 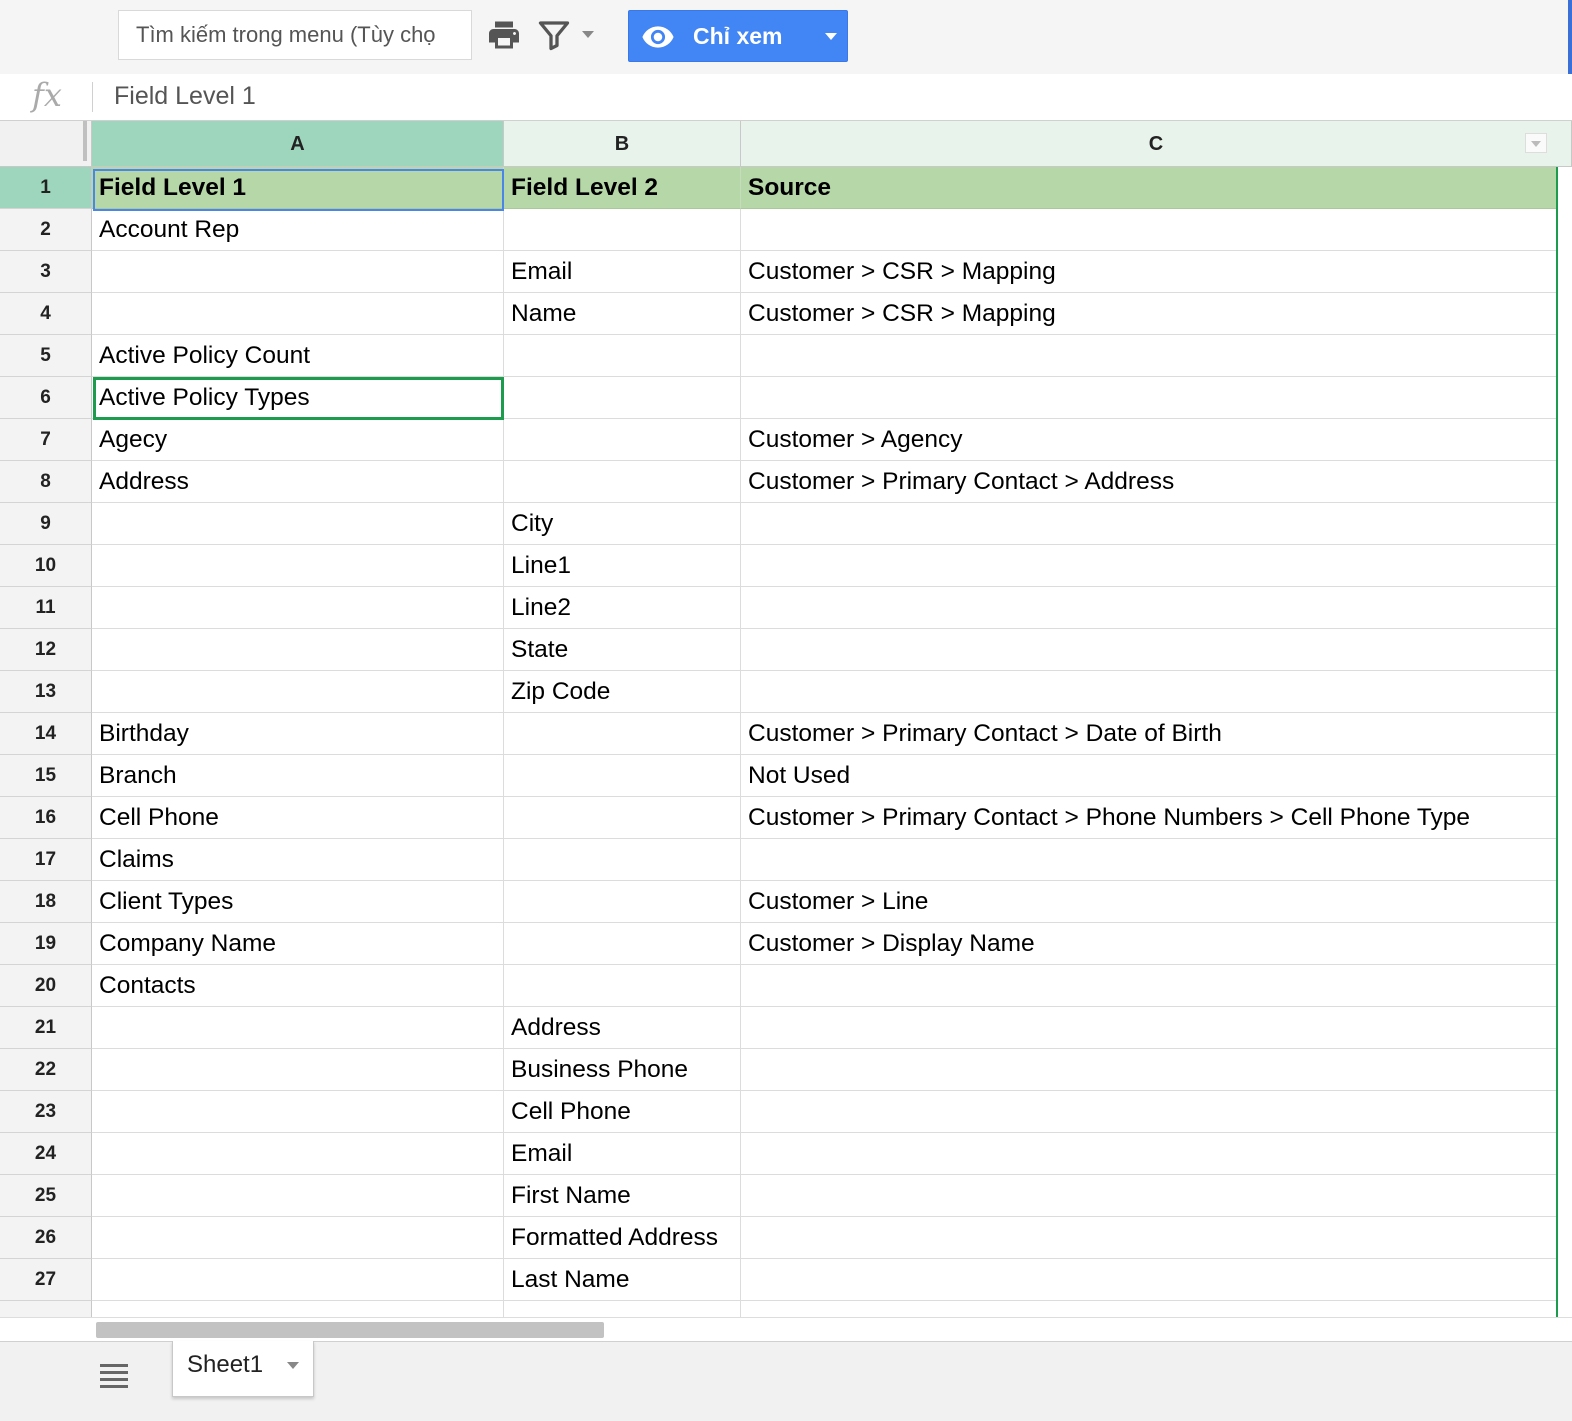 I want to click on cell-c13, so click(x=1149, y=692).